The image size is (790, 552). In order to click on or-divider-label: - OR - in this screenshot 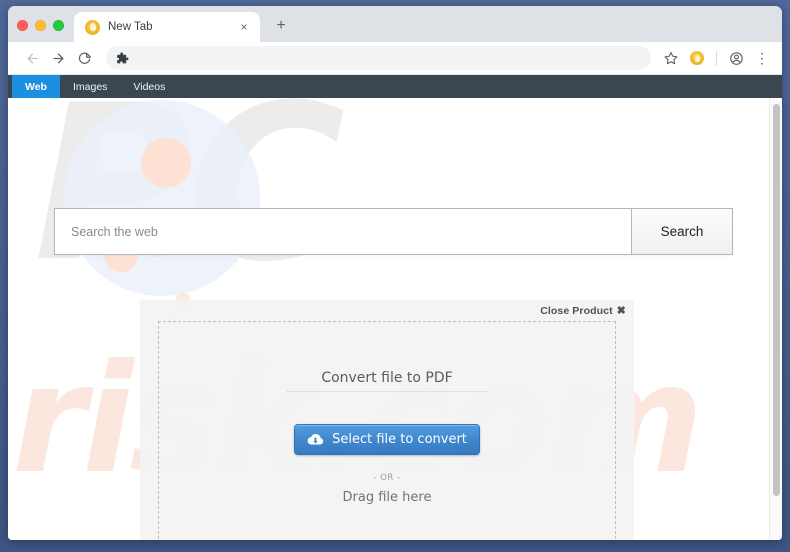, I will do `click(387, 478)`.